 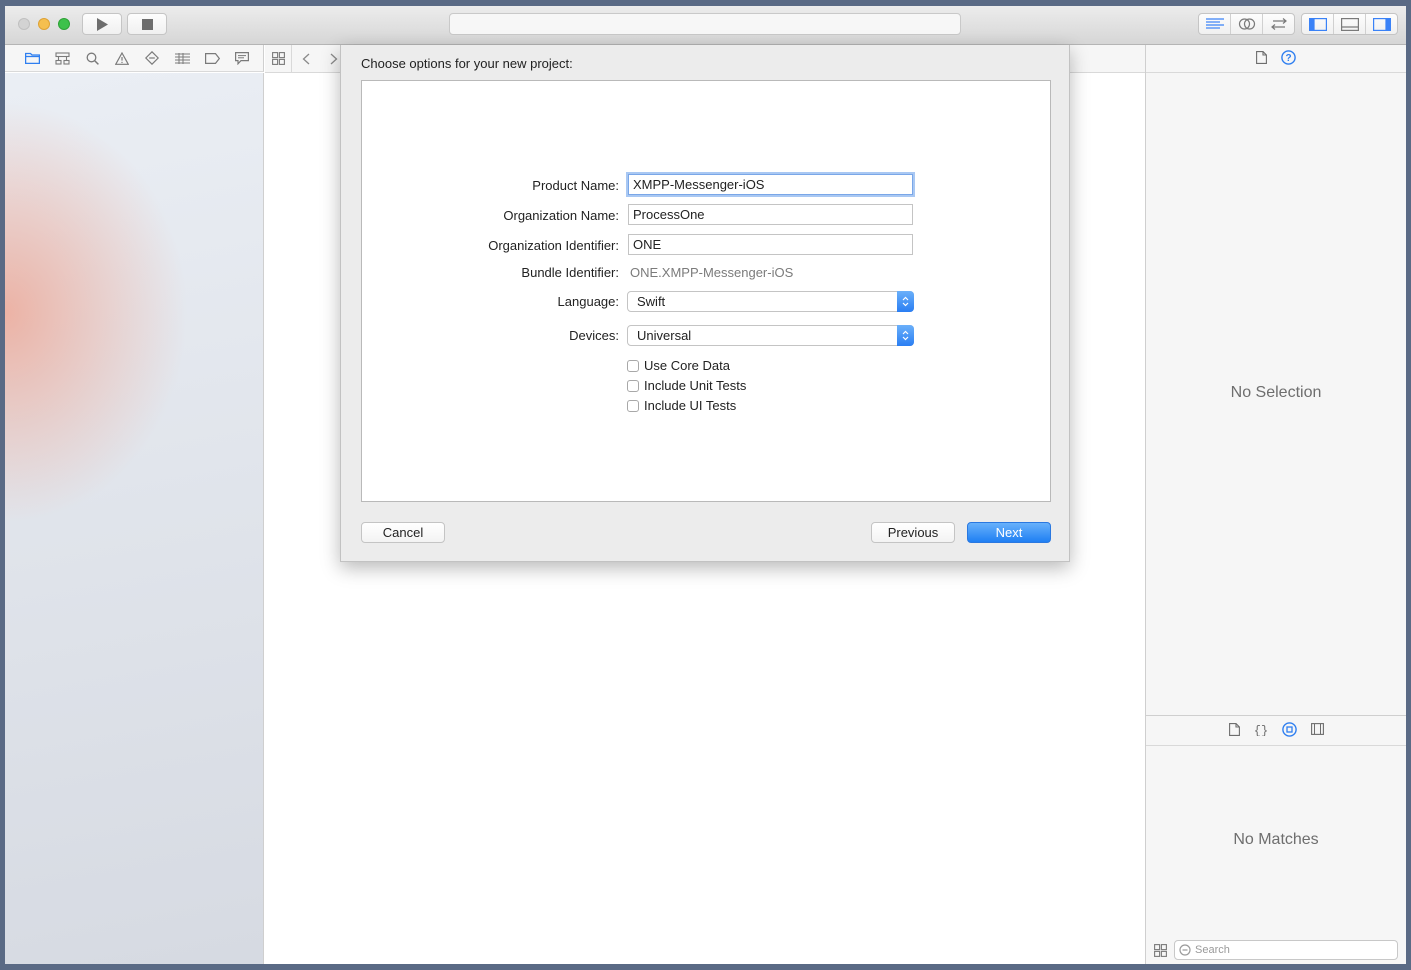 I want to click on toolbar, so click(x=705, y=25).